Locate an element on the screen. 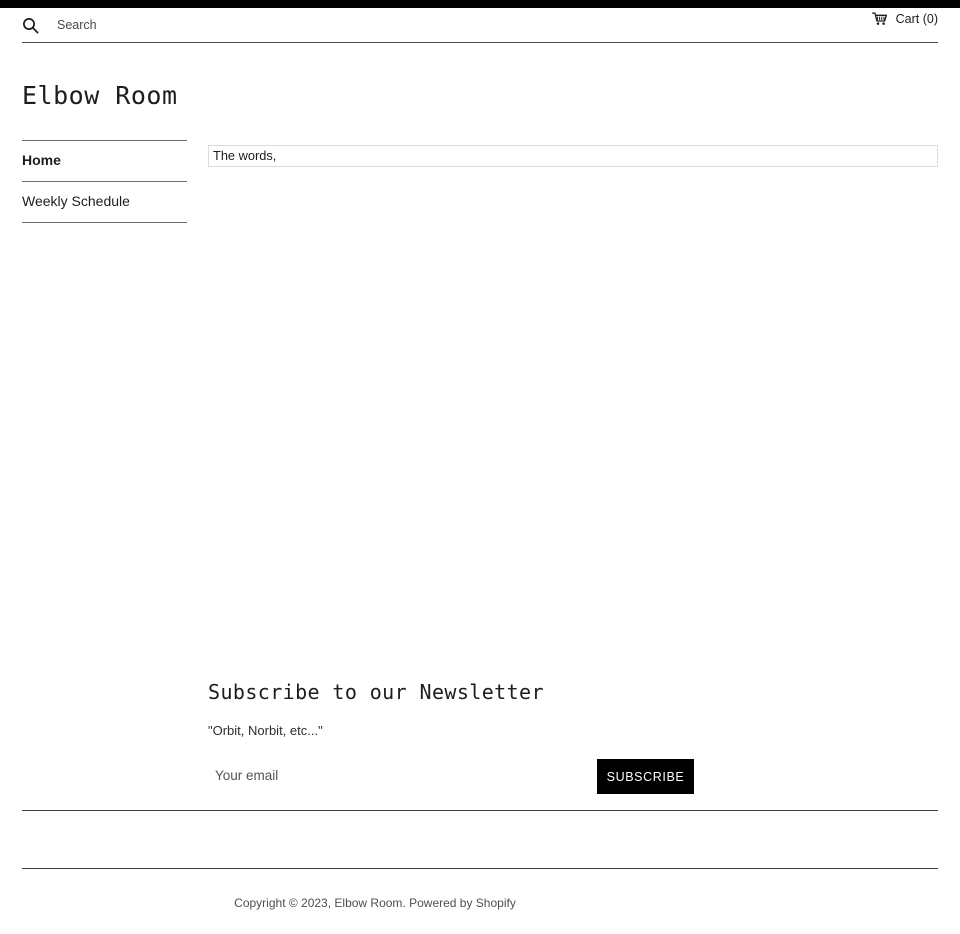  email-field is located at coordinates (395, 776).